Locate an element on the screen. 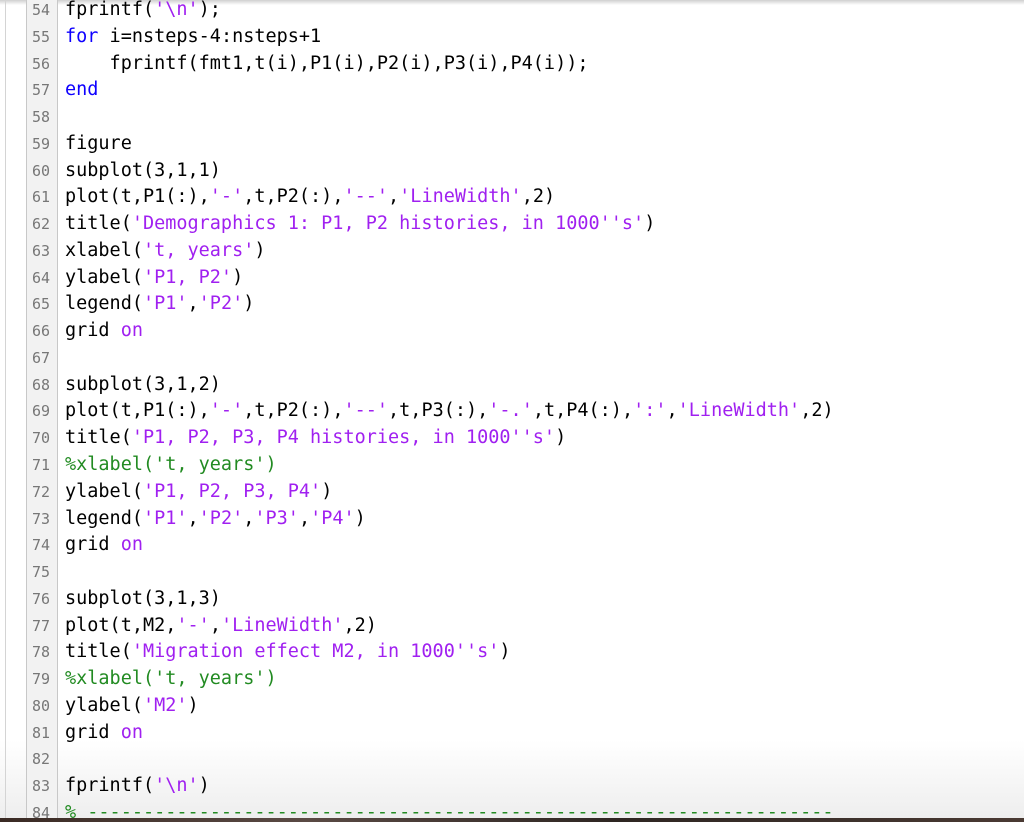 Image resolution: width=1024 pixels, height=827 pixels. code-token: subplot(3,1,2) is located at coordinates (143, 384).